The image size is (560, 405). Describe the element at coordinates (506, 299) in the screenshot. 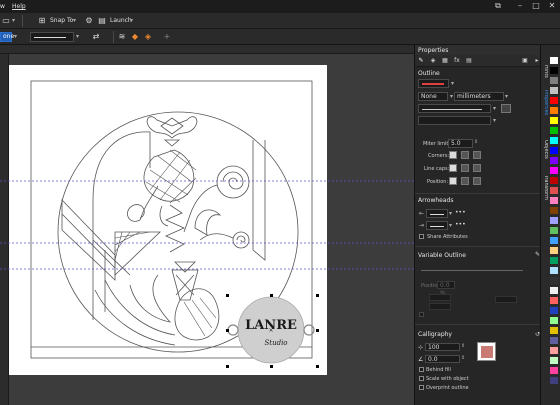

I see `variable-length-input` at that location.